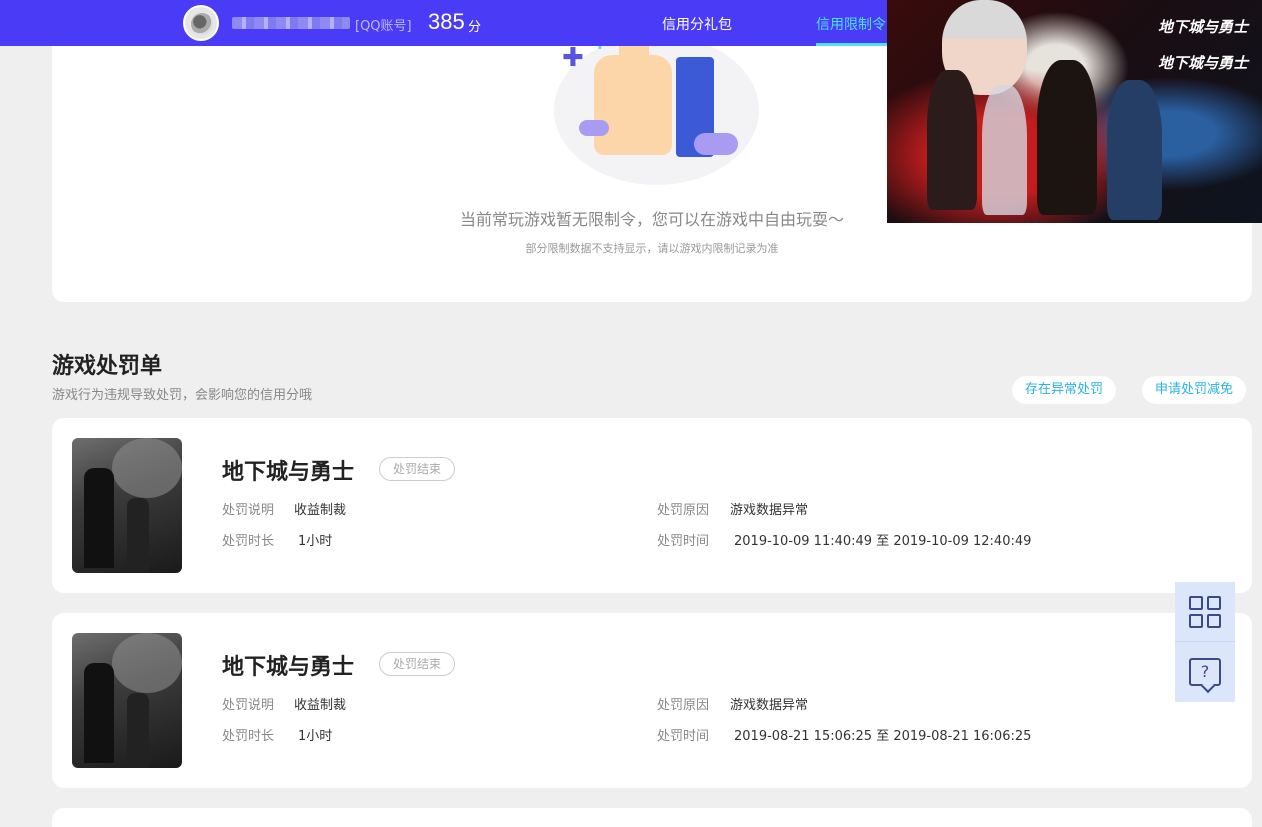  I want to click on abnormal-penalty-button: 存在异常处罚, so click(1064, 390).